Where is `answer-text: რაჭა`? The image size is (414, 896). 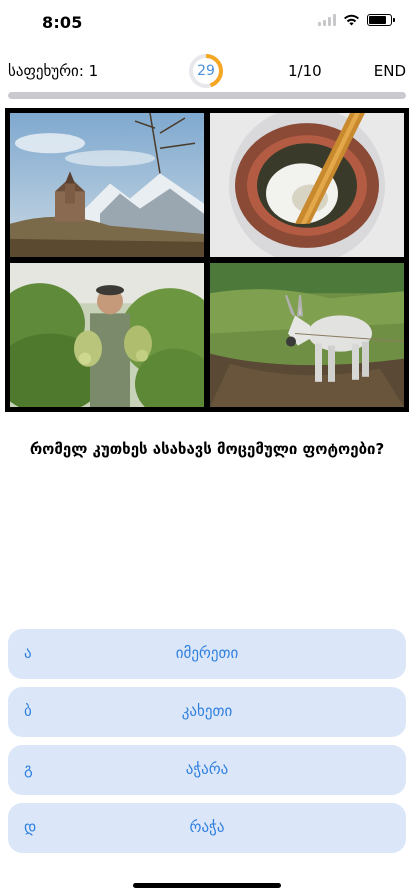 answer-text: რაჭა is located at coordinates (207, 827).